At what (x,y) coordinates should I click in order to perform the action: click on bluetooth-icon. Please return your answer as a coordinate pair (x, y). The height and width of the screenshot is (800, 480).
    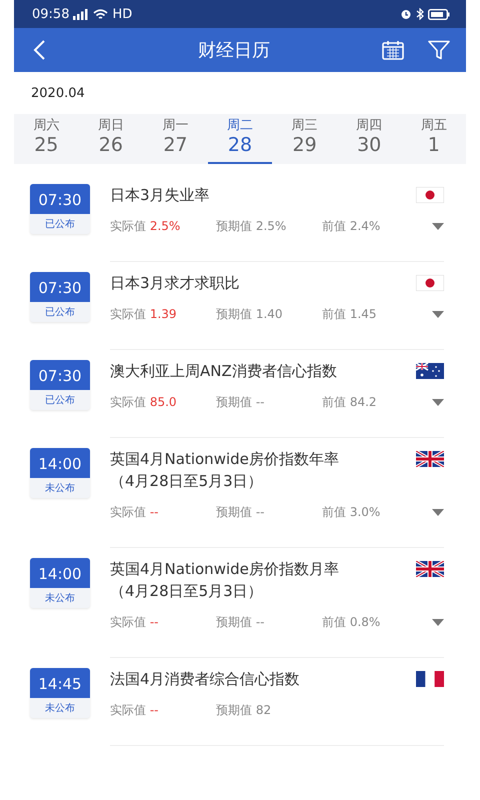
    Looking at the image, I should click on (420, 14).